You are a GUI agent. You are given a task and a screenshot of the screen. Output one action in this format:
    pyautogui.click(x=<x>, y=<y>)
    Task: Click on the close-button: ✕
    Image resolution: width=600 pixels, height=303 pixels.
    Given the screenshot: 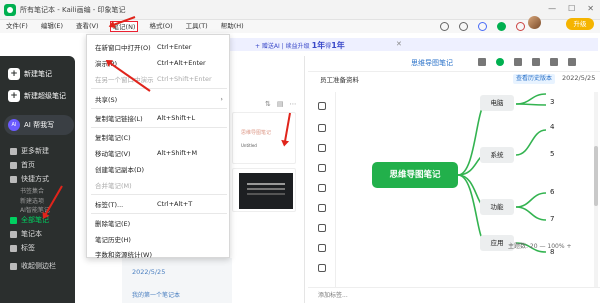 What is the action you would take?
    pyautogui.click(x=590, y=8)
    